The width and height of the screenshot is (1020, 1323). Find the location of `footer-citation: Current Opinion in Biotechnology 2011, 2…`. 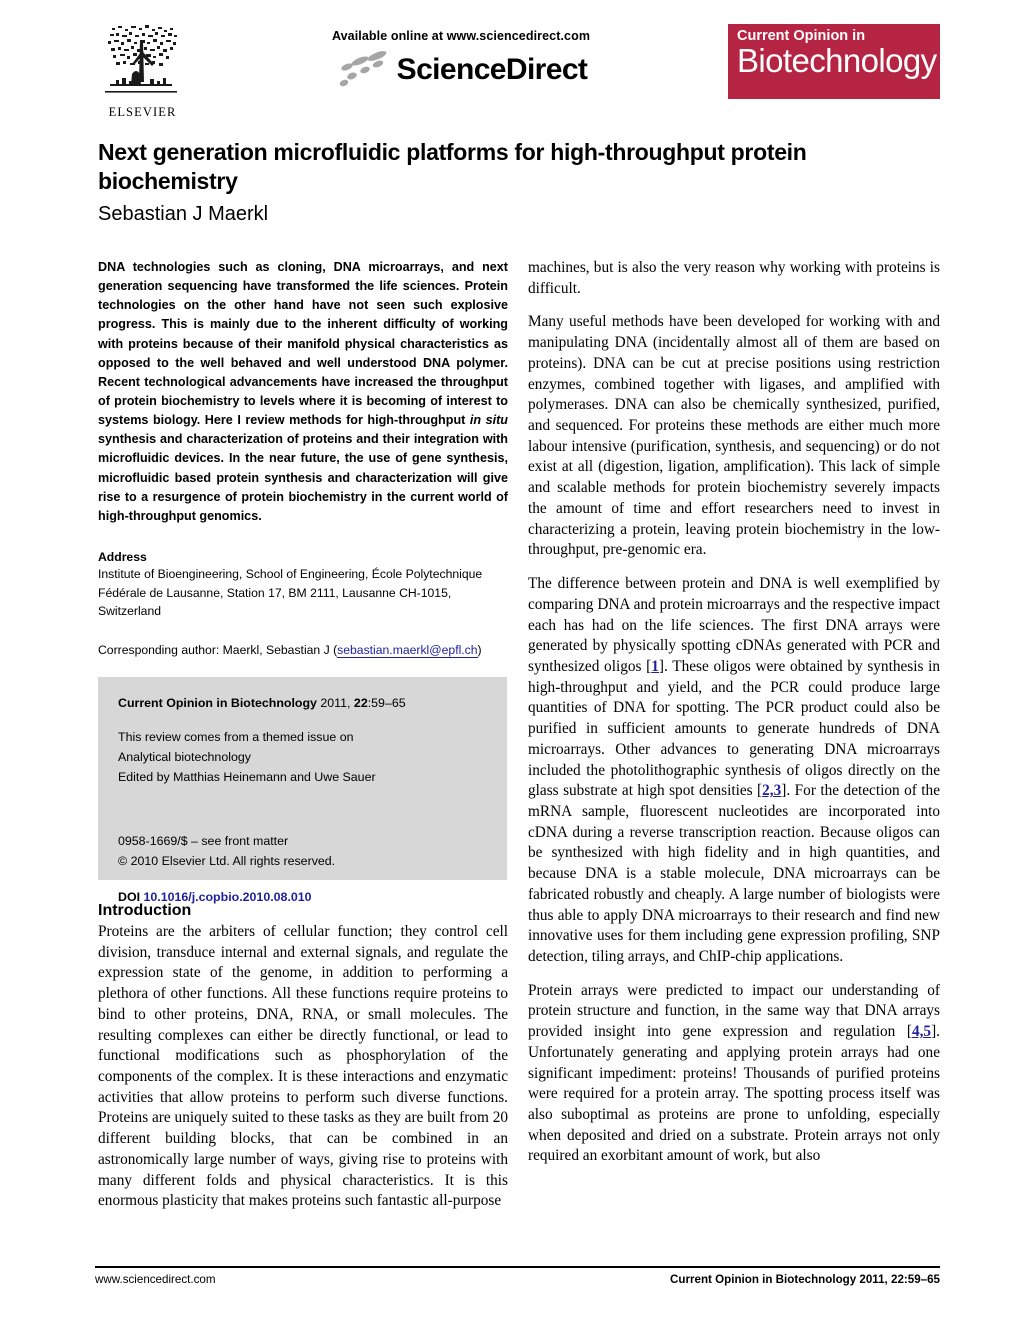

footer-citation: Current Opinion in Biotechnology 2011, 2… is located at coordinates (805, 1279).